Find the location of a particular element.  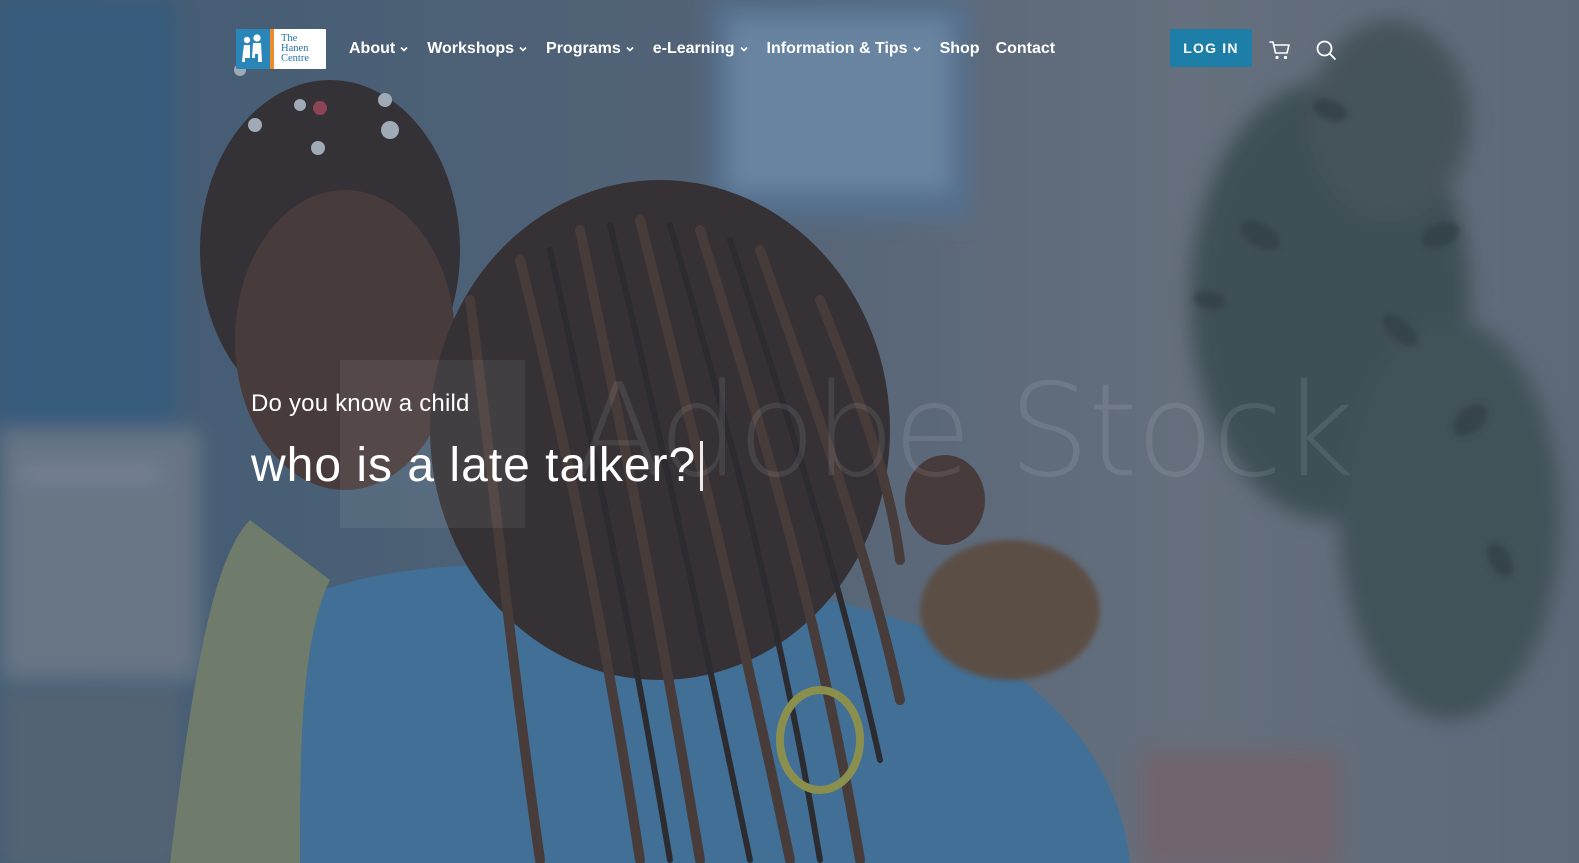

hero-eyebrow: Do you know a child is located at coordinates (360, 403).